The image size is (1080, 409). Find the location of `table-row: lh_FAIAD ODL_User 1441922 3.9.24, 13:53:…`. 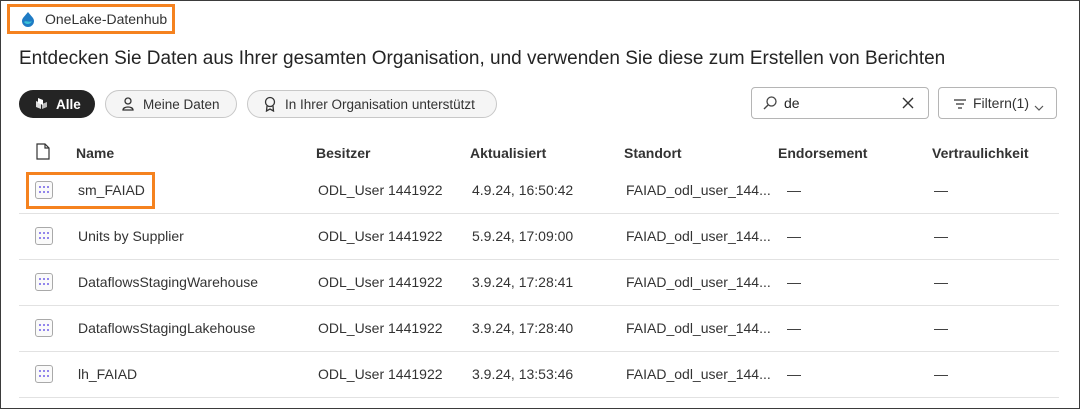

table-row: lh_FAIAD ODL_User 1441922 3.9.24, 13:53:… is located at coordinates (539, 375).